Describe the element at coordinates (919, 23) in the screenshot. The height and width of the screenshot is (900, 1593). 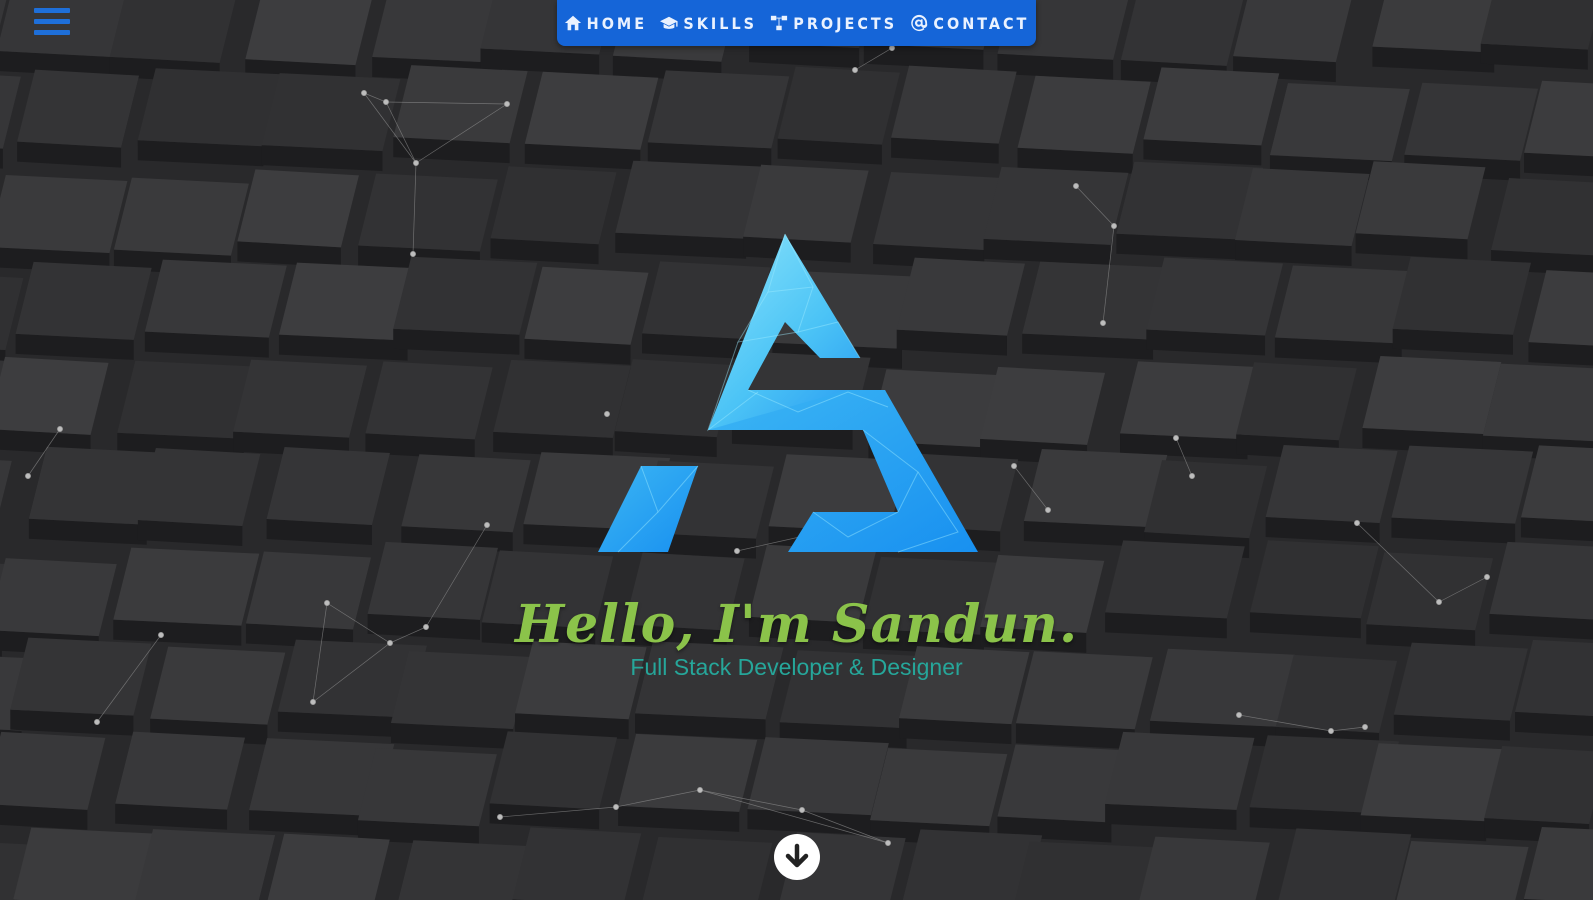
I see `at-icon` at that location.